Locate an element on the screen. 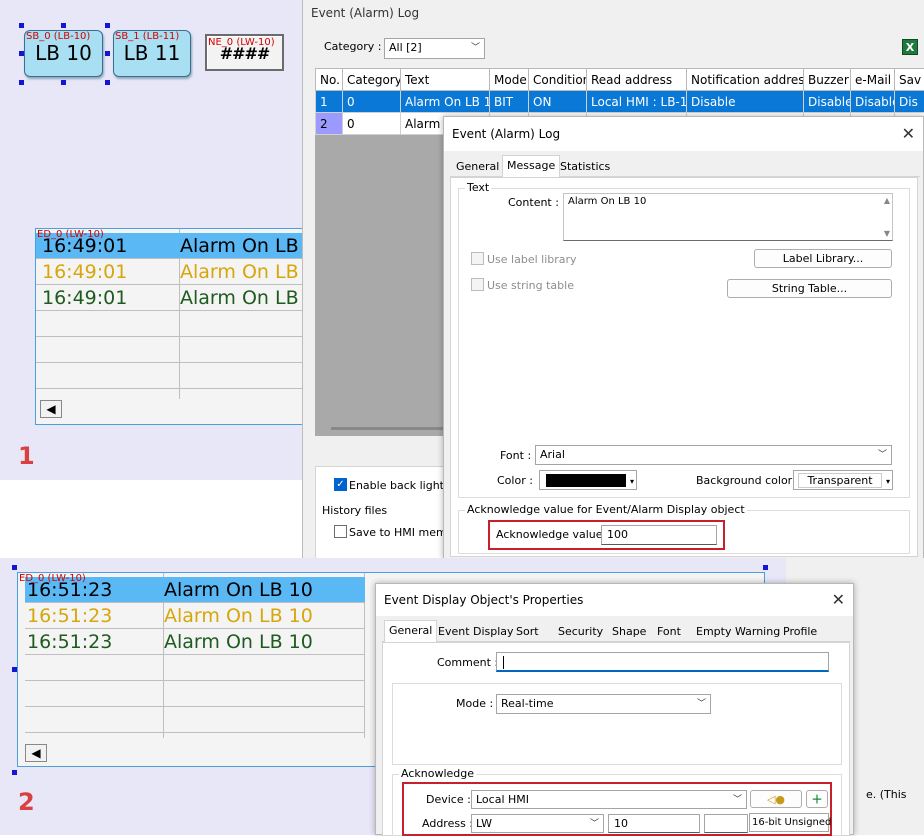 The width and height of the screenshot is (924, 836). color-label: Color : is located at coordinates (515, 480).